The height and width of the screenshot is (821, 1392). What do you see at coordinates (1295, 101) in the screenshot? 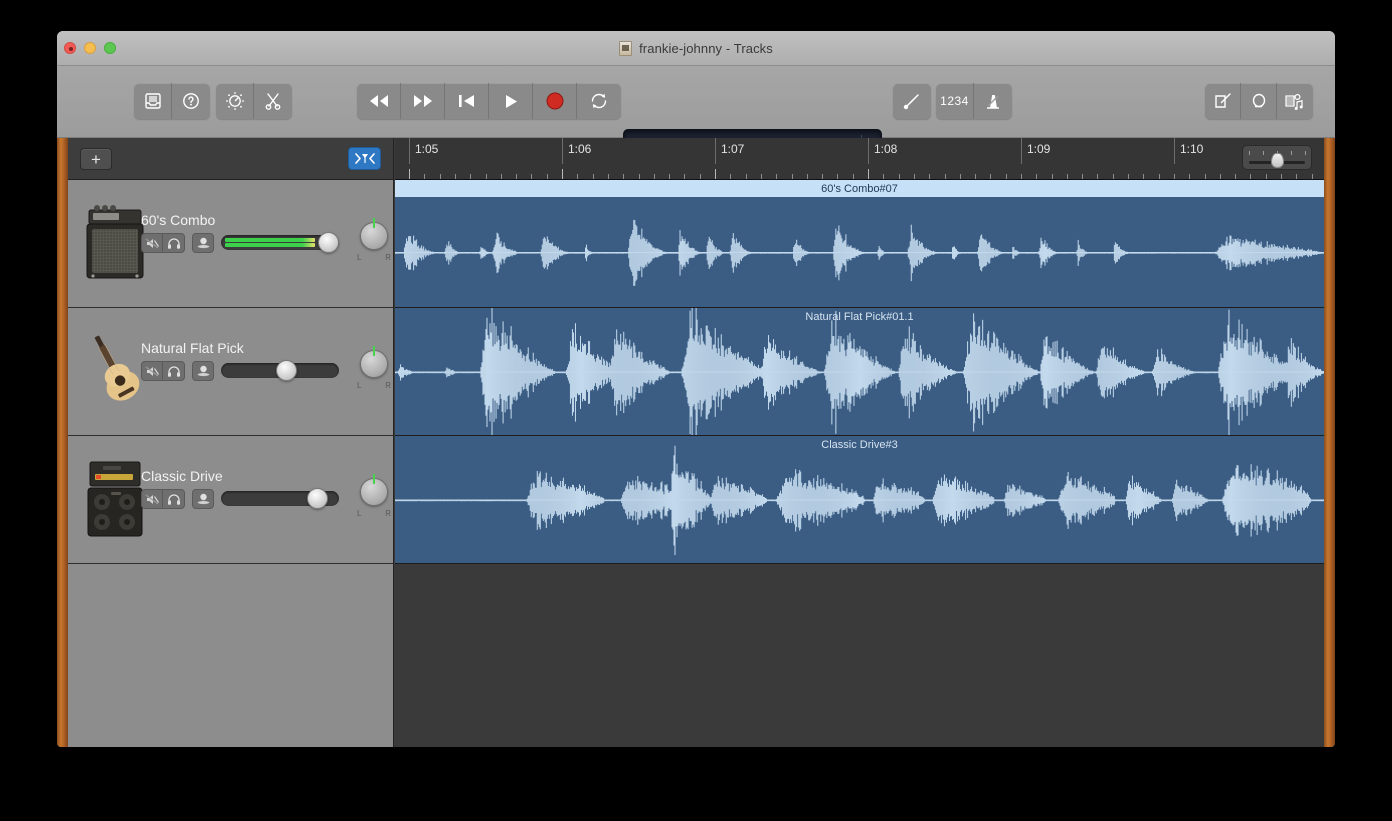
I see `media-browser-button` at bounding box center [1295, 101].